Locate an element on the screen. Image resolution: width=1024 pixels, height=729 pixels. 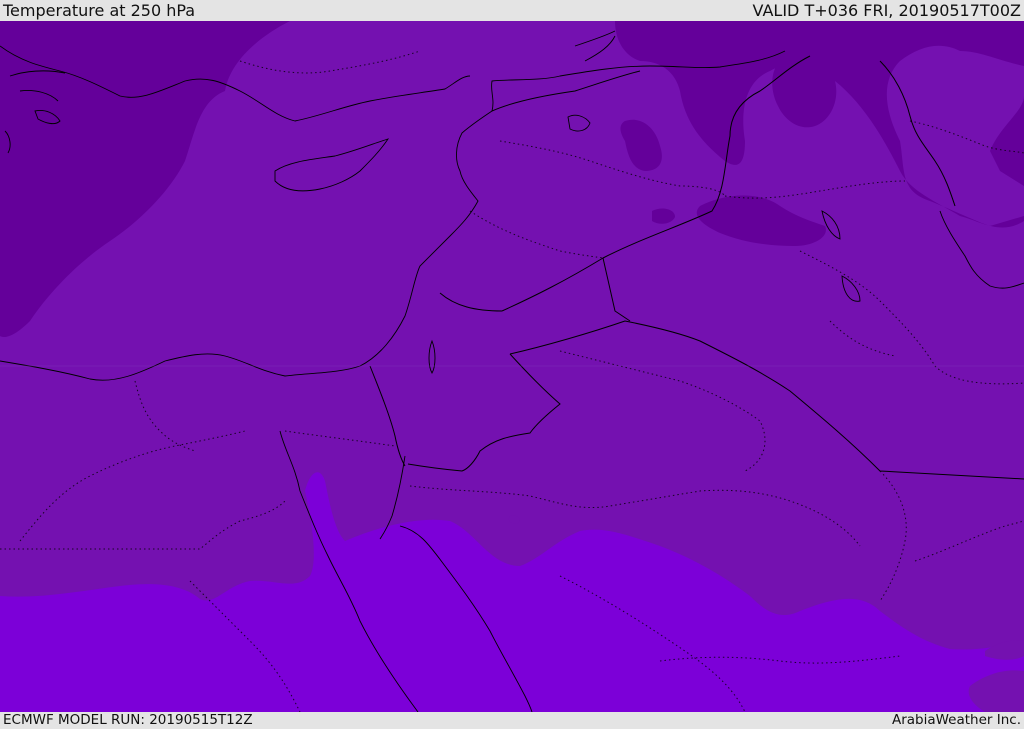
model-run-label: ECMWF MODEL RUN: 20190515T12Z is located at coordinates (128, 720).